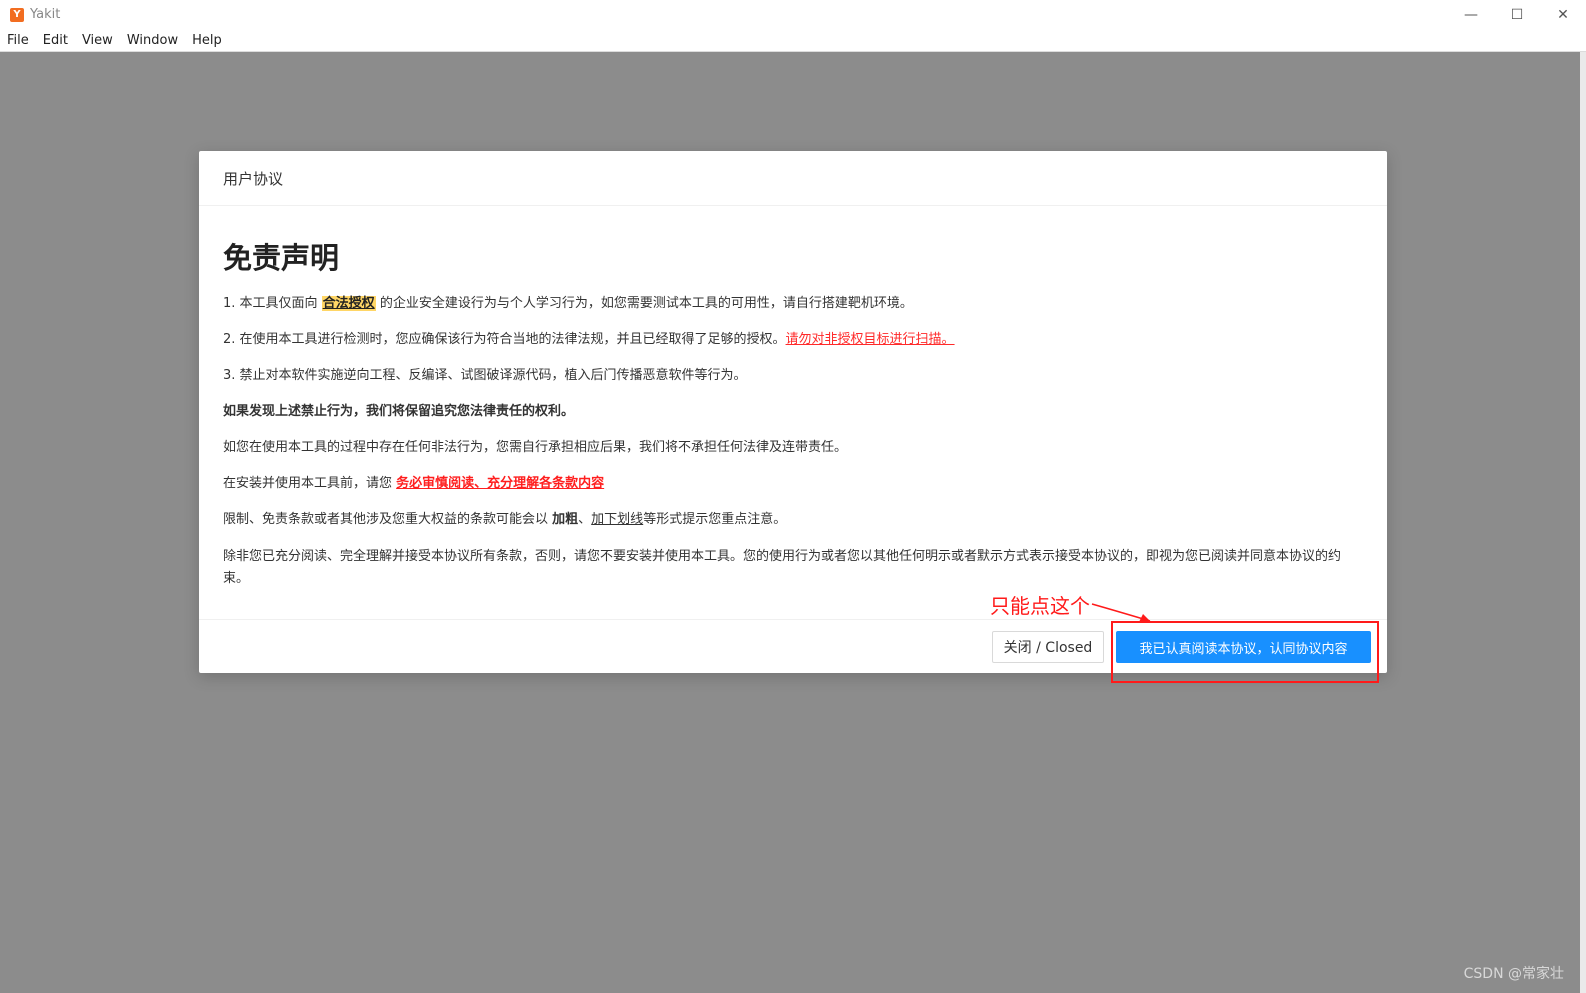 The width and height of the screenshot is (1586, 993). Describe the element at coordinates (1517, 15) in the screenshot. I see `maximize-icon: ☐` at that location.